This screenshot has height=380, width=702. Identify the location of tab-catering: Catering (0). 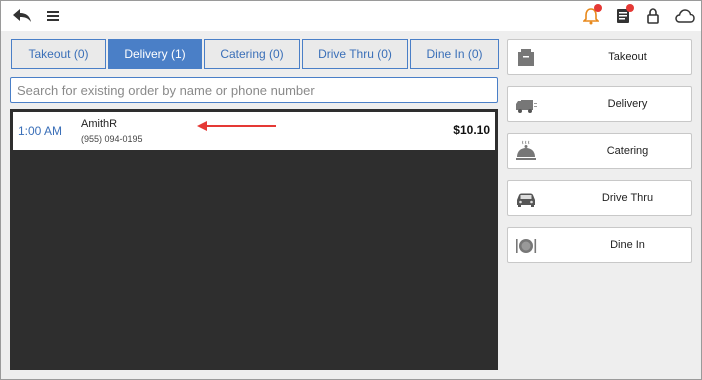
(252, 54).